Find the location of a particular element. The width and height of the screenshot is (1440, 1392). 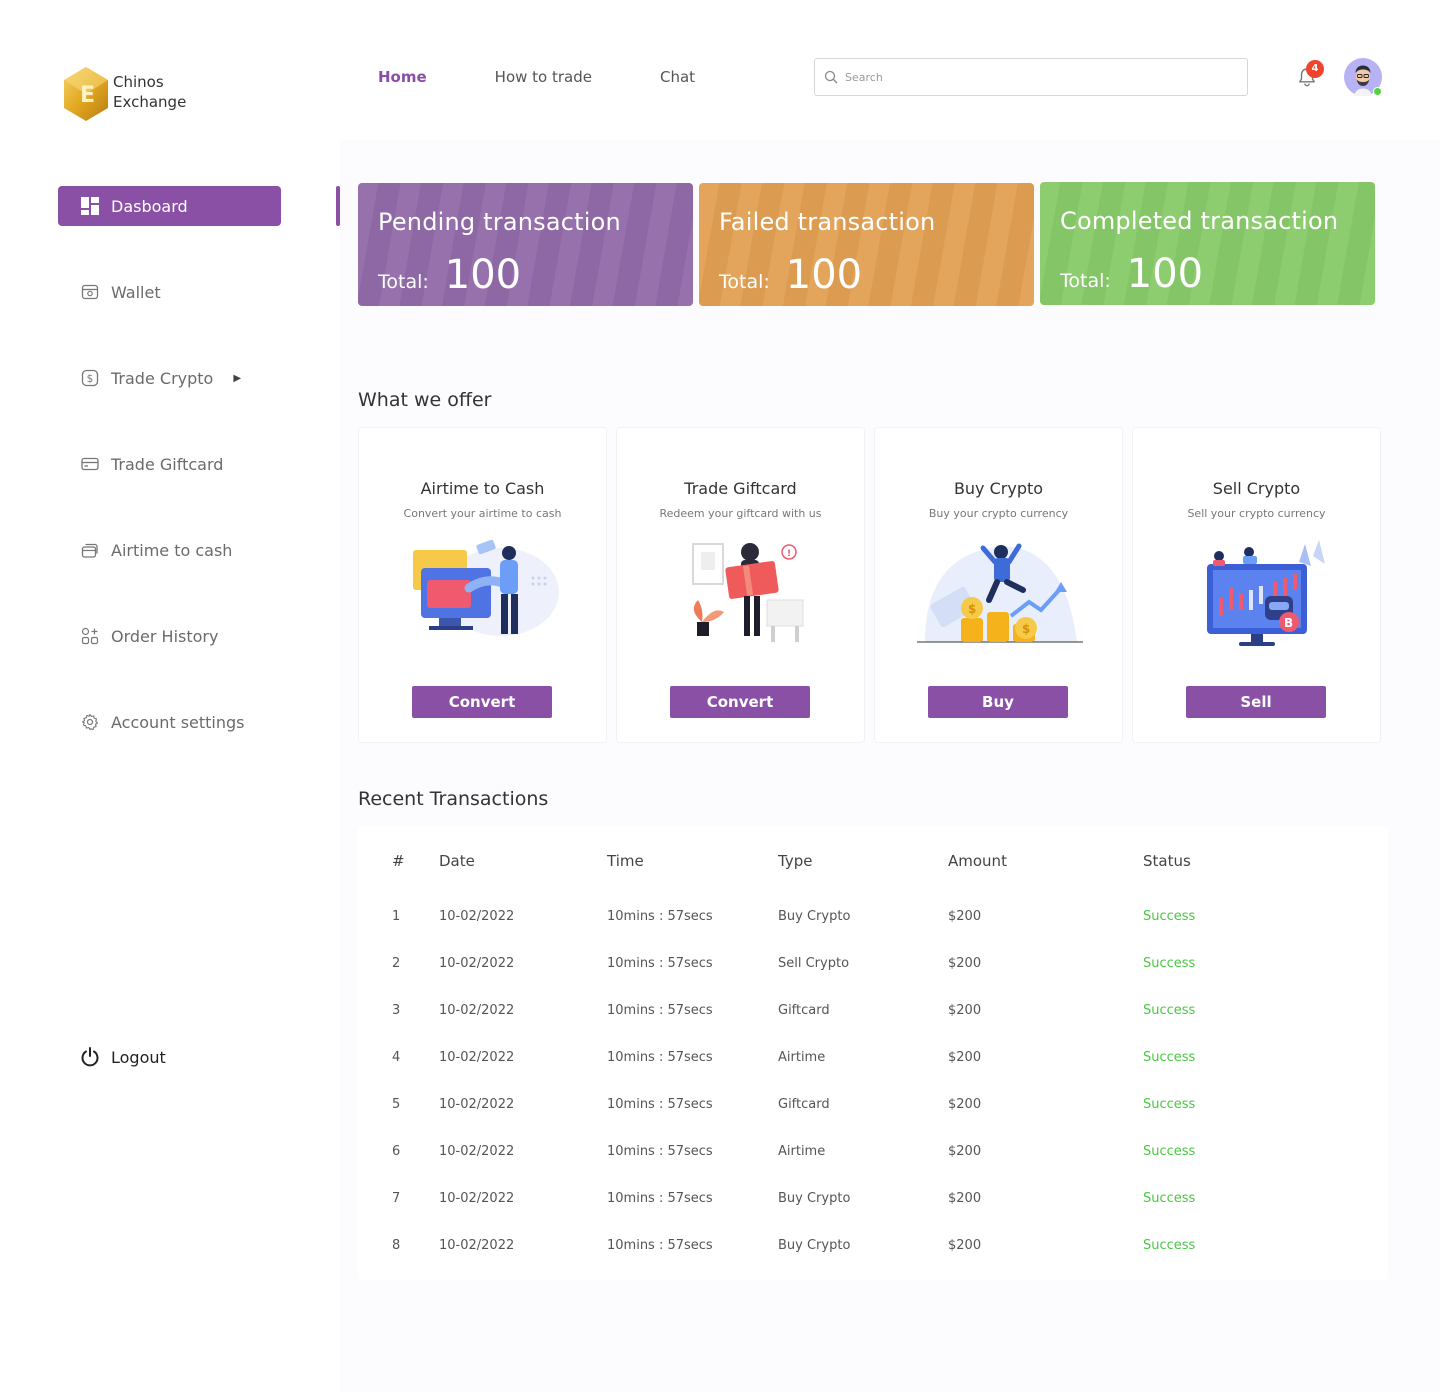

offer-subtitle: Sell your crypto currency is located at coordinates (1256, 513).